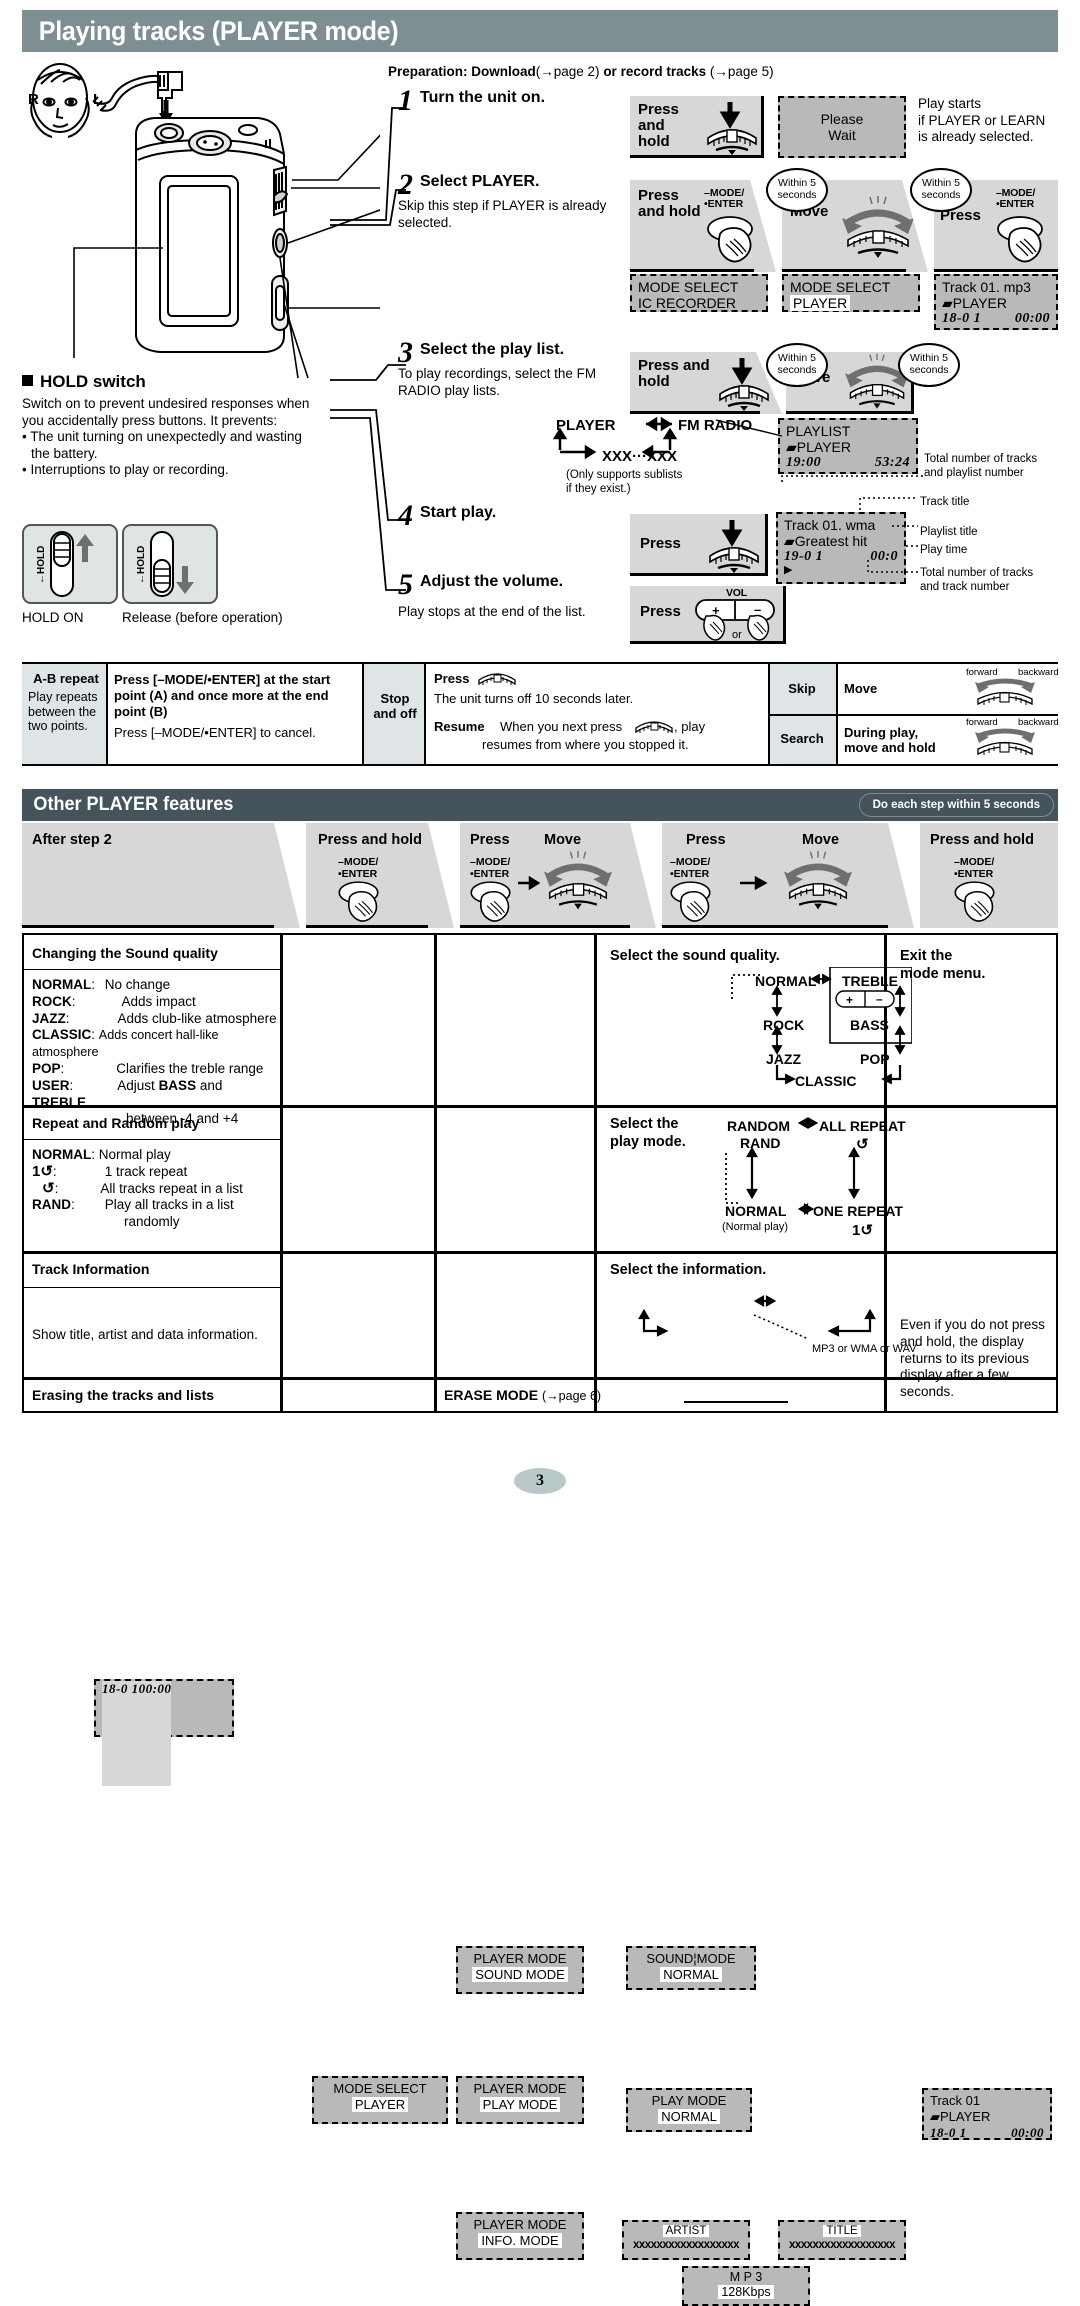 This screenshot has height=2306, width=1080. I want to click on flow-seg-press-and-hold-2: Press and hold –MODE/ •ENTER, so click(989, 875).